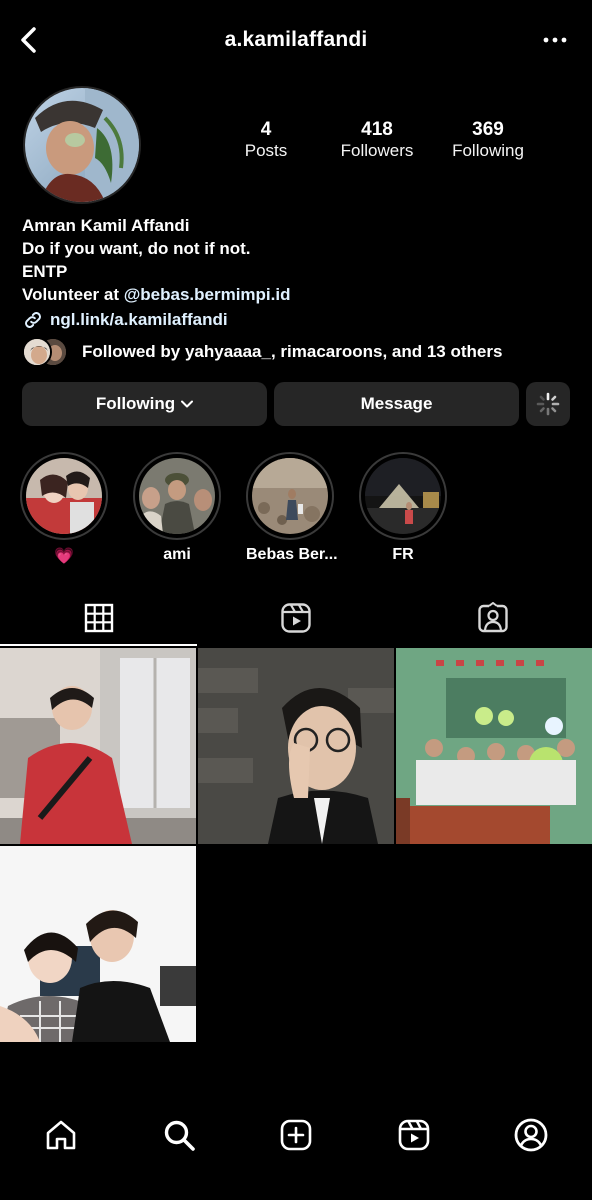 The image size is (592, 1200). What do you see at coordinates (377, 150) in the screenshot?
I see `followers-label: Followers` at bounding box center [377, 150].